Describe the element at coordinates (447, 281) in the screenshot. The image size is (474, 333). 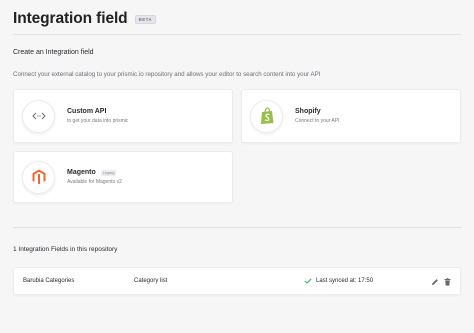
I see `trash-icon` at that location.